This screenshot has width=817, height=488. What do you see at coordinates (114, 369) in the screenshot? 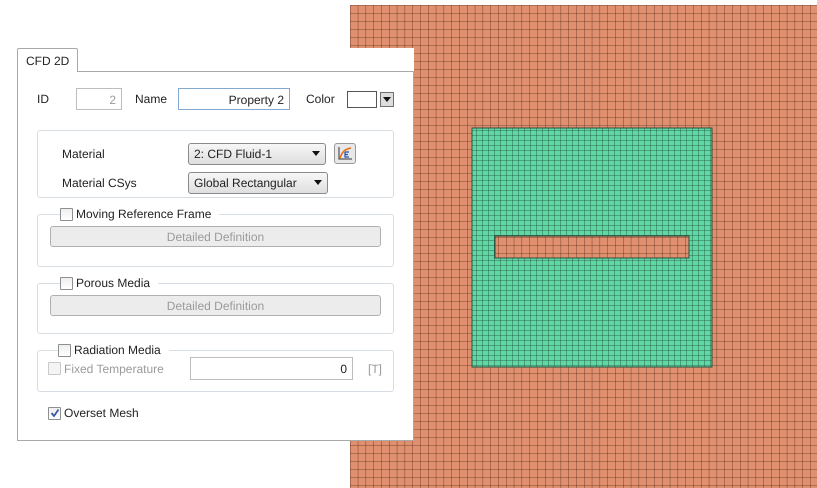
I see `fixed-temperature-label: Fixed Temperature` at bounding box center [114, 369].